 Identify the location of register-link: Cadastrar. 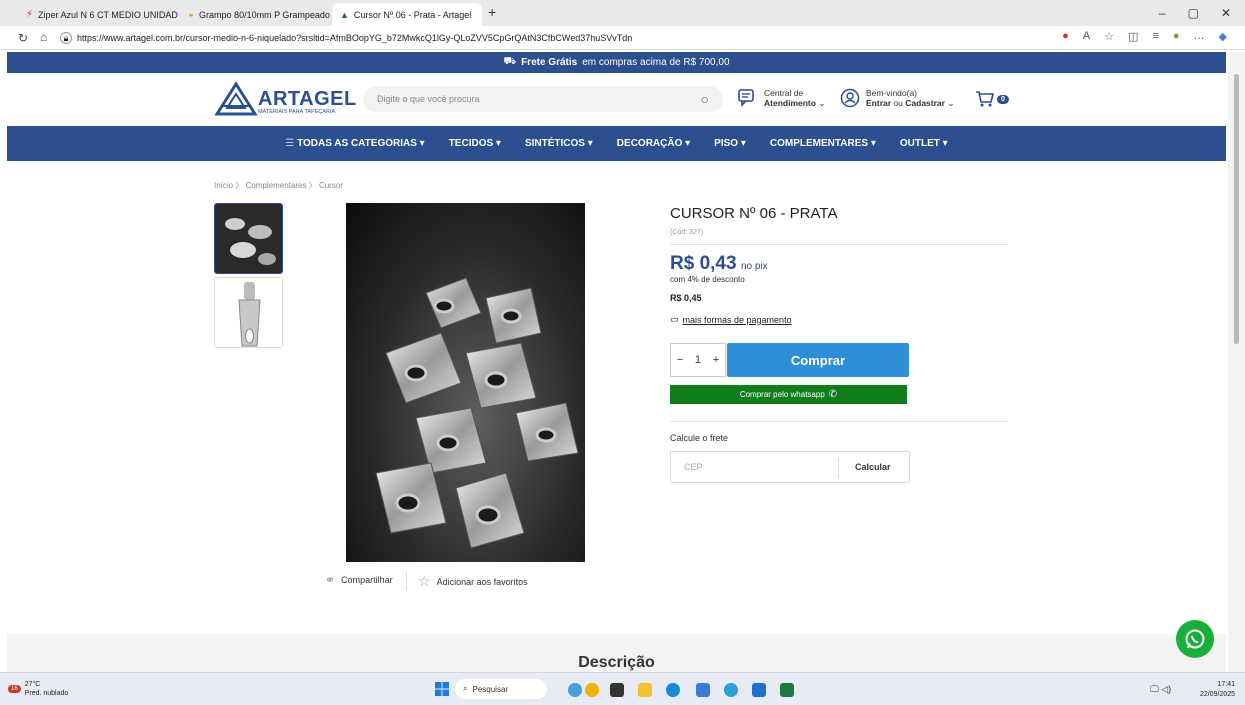
(925, 103).